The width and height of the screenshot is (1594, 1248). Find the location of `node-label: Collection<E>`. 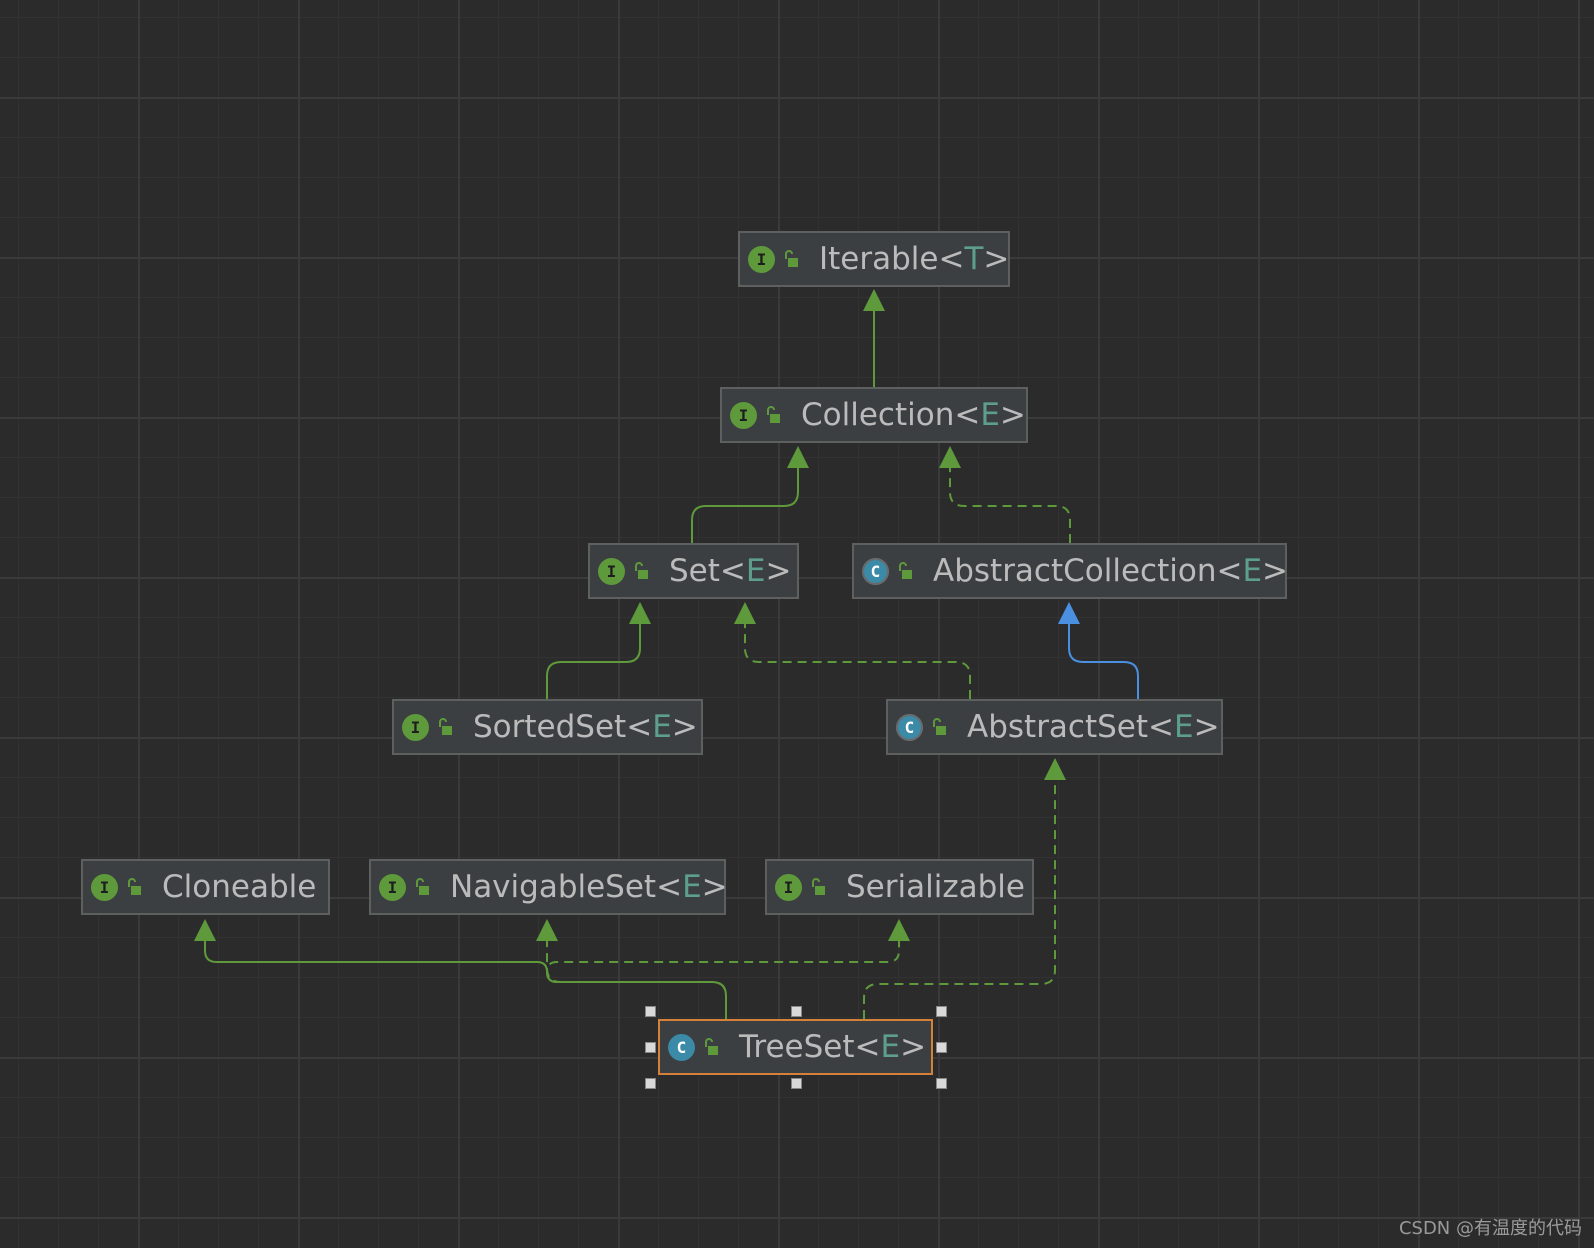

node-label: Collection<E> is located at coordinates (913, 415).